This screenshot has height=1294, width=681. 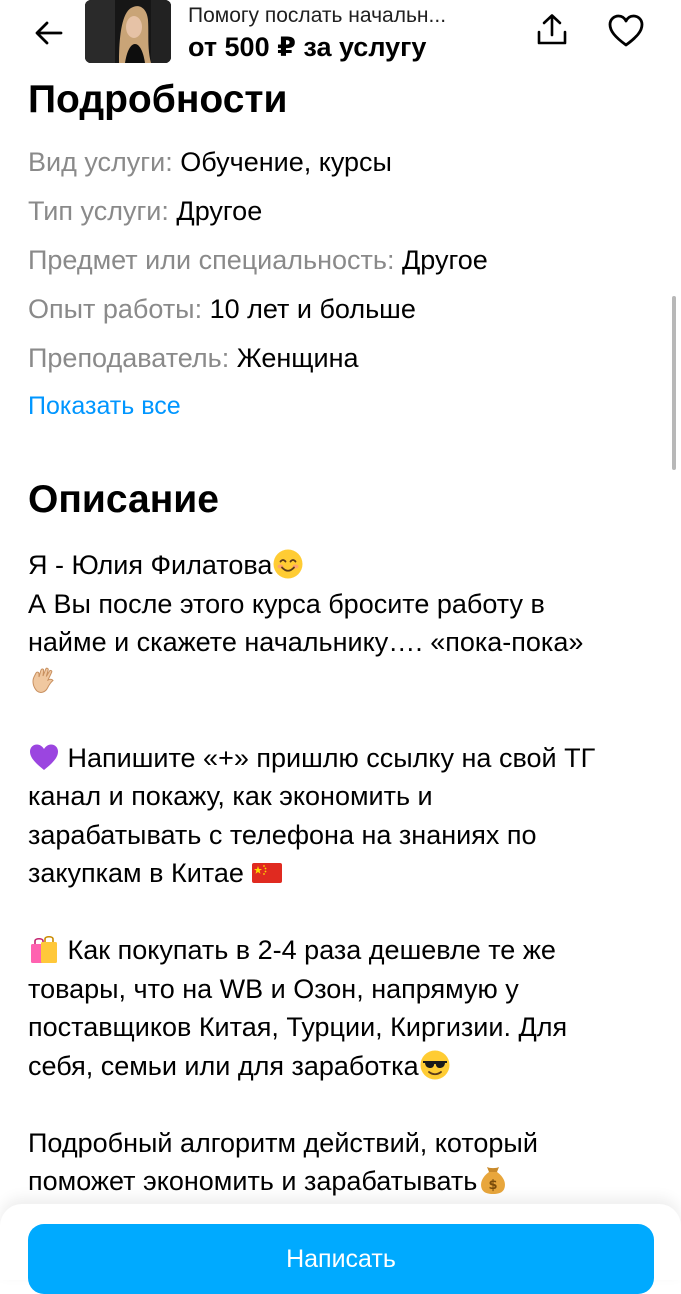 I want to click on description-line-text: Я - Юлия Филатова, so click(x=150, y=565).